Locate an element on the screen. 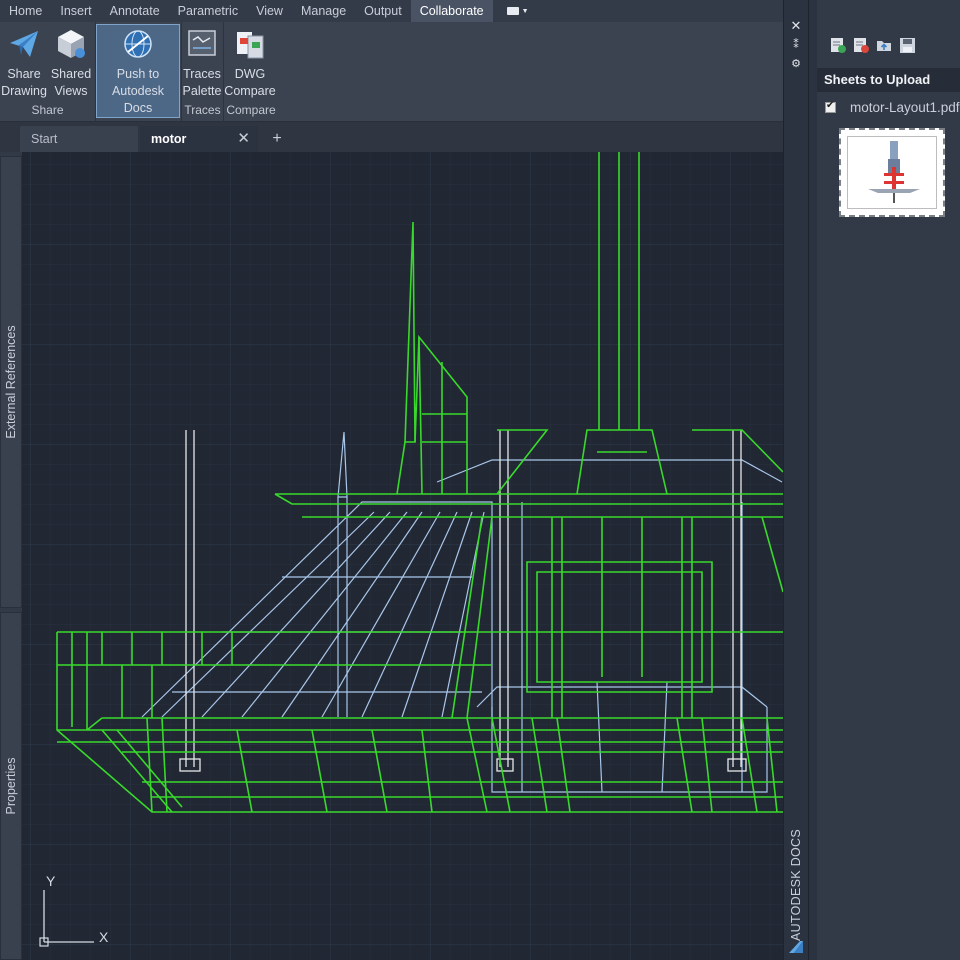  save-icon is located at coordinates (907, 45).